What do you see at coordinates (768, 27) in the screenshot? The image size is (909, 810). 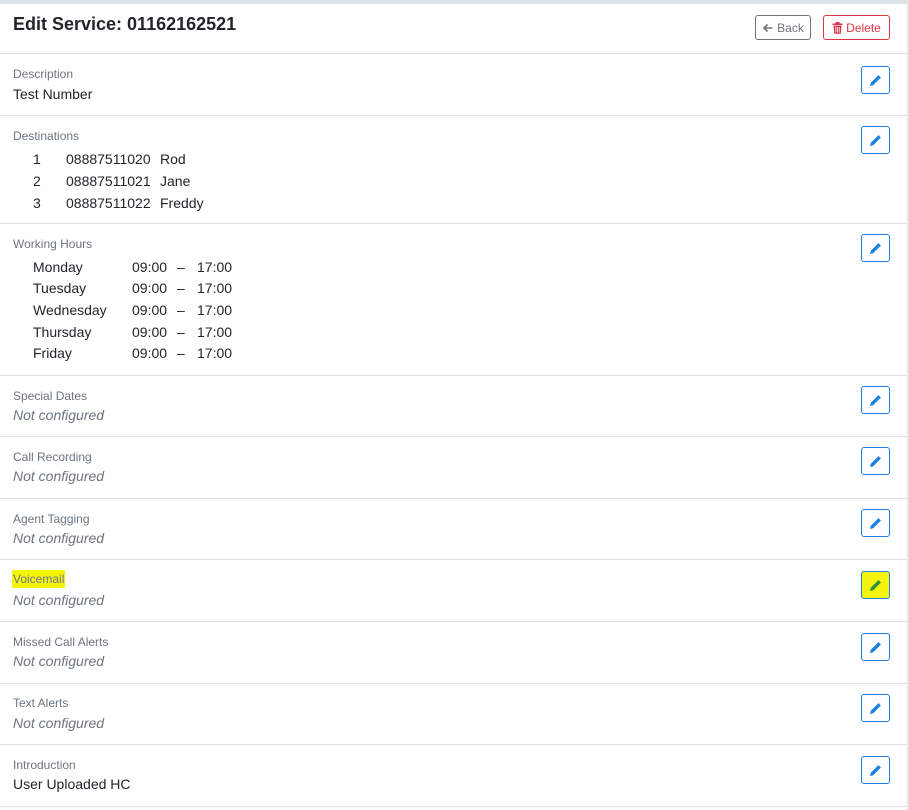 I see `arrow-left-icon` at bounding box center [768, 27].